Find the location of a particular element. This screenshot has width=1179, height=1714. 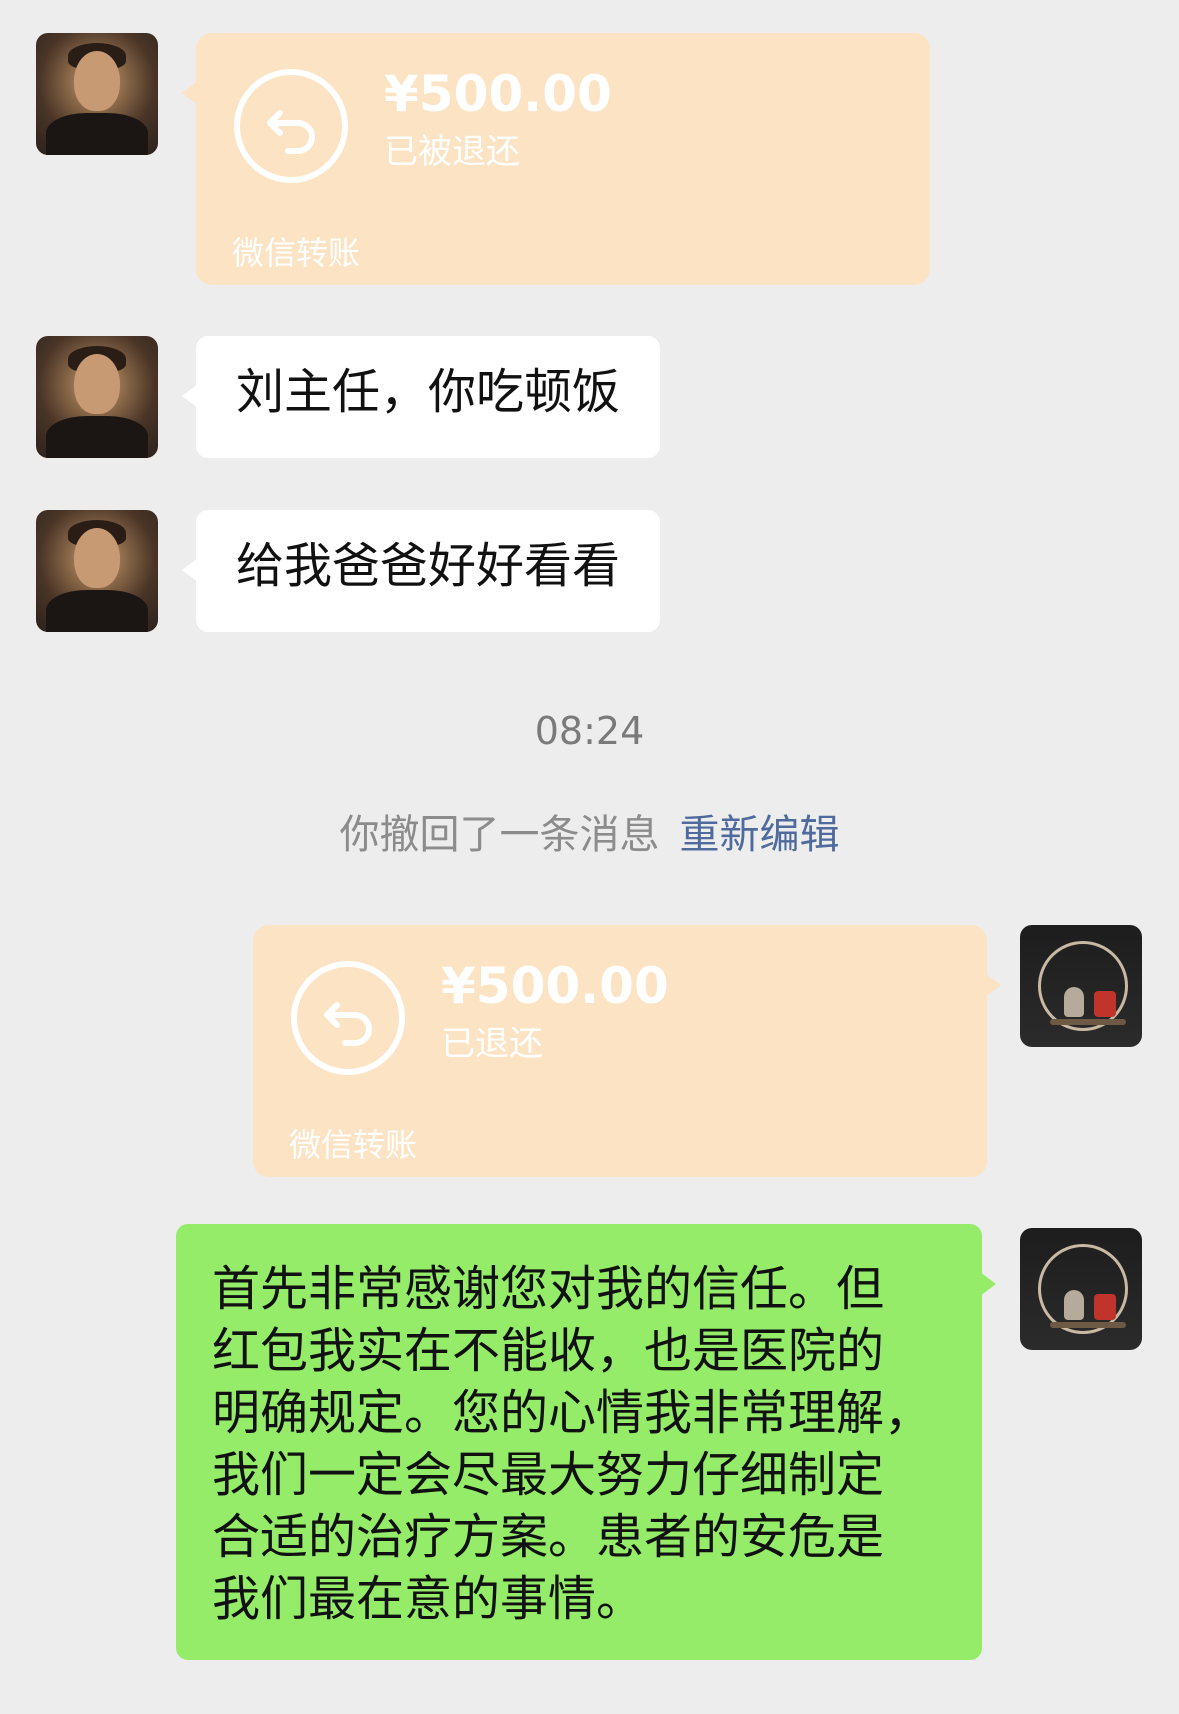

message-text: 刘主任，你吃顿饭 is located at coordinates (428, 392).